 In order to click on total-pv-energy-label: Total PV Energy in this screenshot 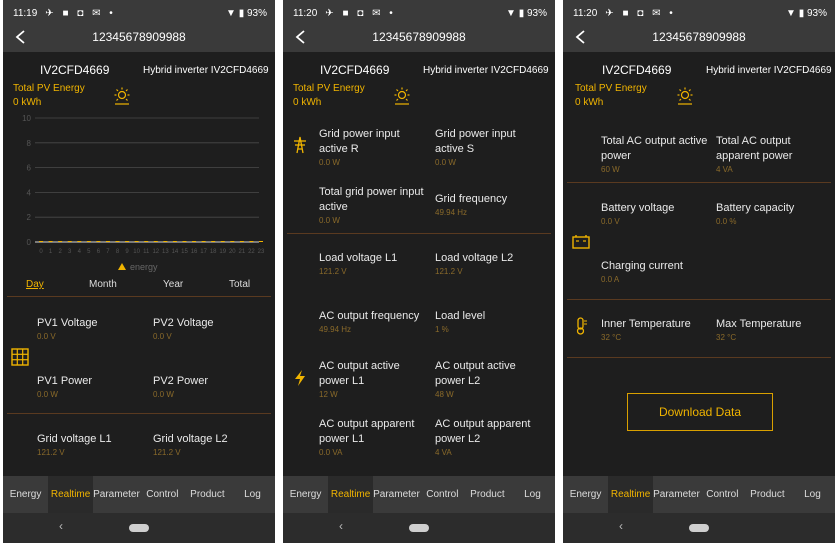, I will do `click(611, 88)`.